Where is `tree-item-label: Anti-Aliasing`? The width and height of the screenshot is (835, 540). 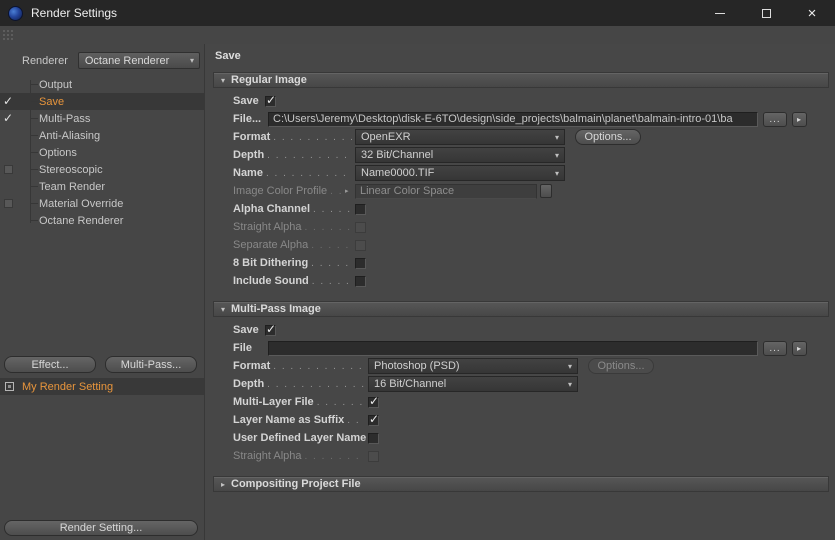
tree-item-label: Anti-Aliasing is located at coordinates (70, 135).